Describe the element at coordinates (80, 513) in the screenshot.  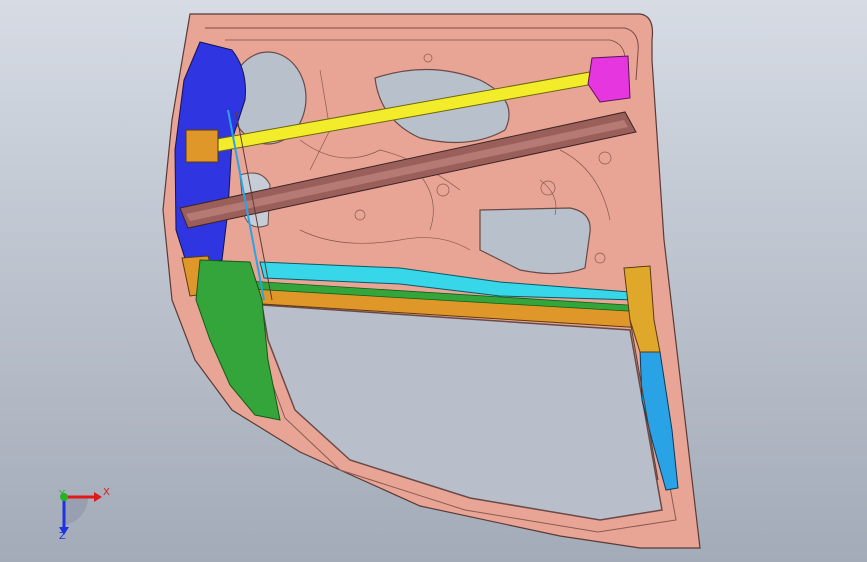
I see `coordinate-triad` at that location.